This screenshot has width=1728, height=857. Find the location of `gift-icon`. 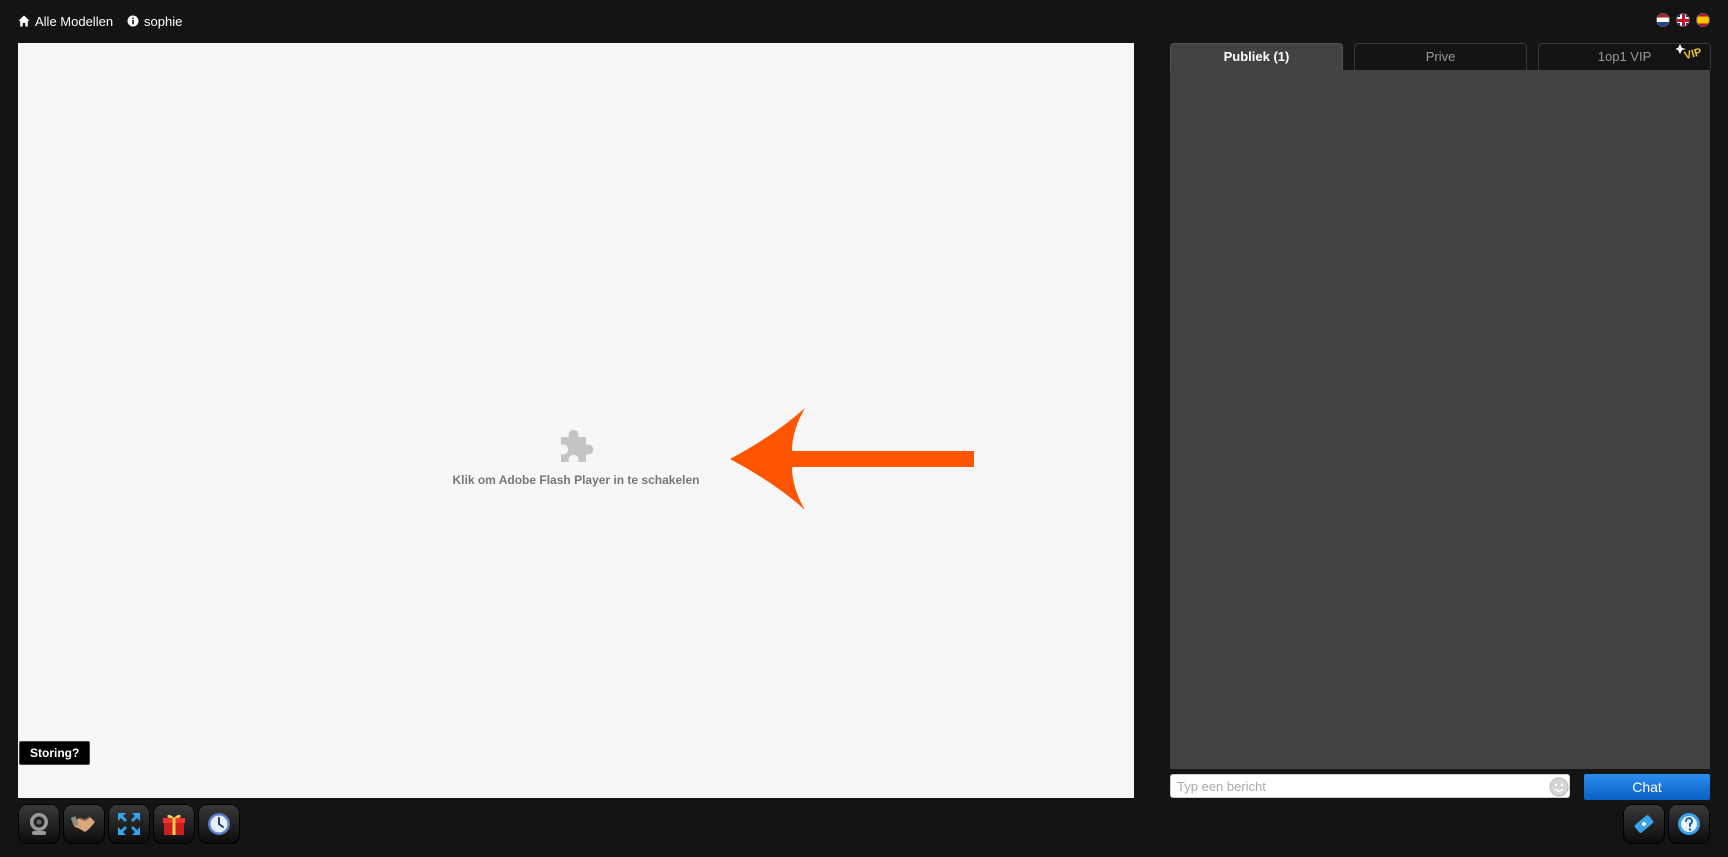

gift-icon is located at coordinates (174, 824).